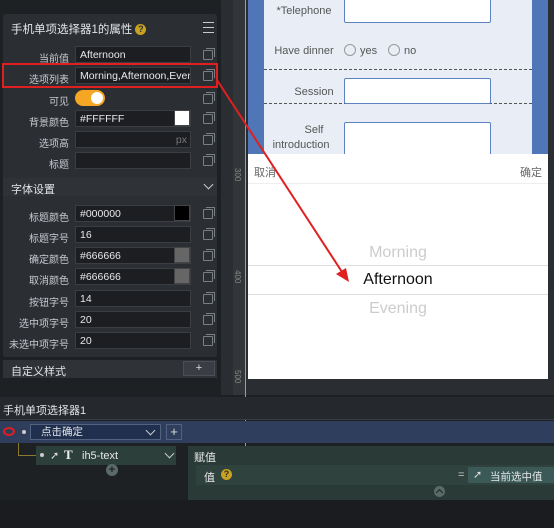 The image size is (554, 528). What do you see at coordinates (95, 432) in the screenshot?
I see `trigger-select: 点击确定` at bounding box center [95, 432].